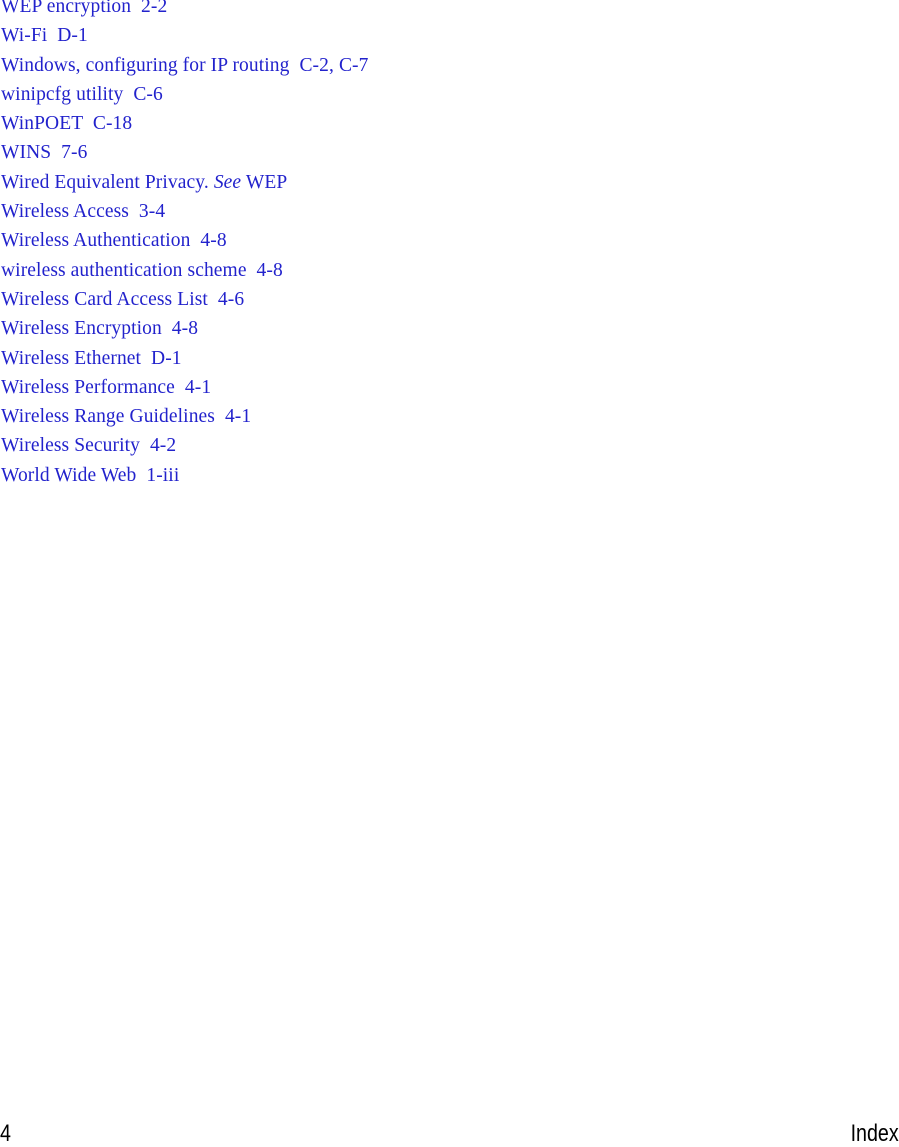 This screenshot has height=1147, width=899. What do you see at coordinates (449, 416) in the screenshot?
I see `index-entry: Wireless Range Guidelines 4-1` at bounding box center [449, 416].